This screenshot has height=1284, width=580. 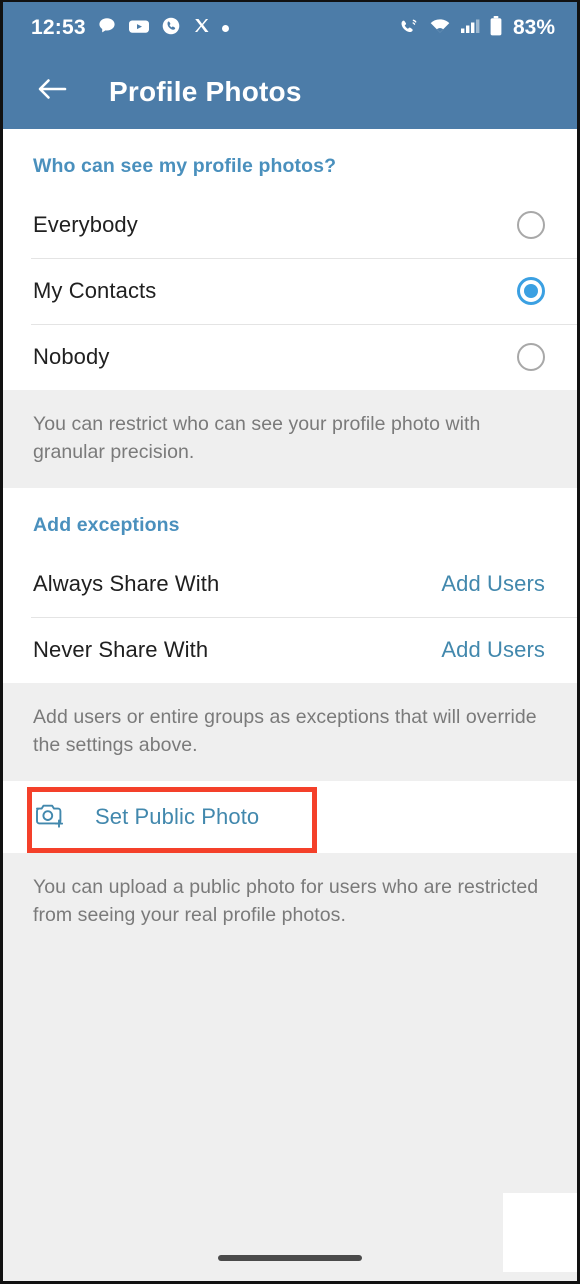 I want to click on status-time: 12:53, so click(x=58, y=27).